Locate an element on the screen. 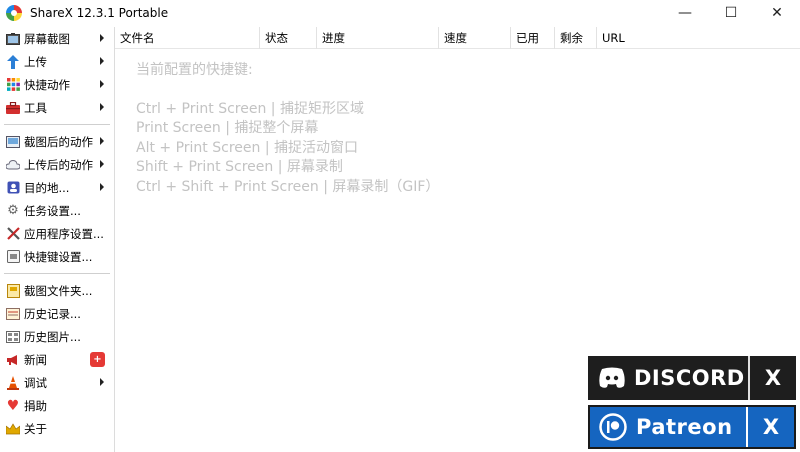  hotkey-hint-line: Ctrl + Shift + Print Screen | 屏幕录制（GIF） is located at coordinates (288, 186).